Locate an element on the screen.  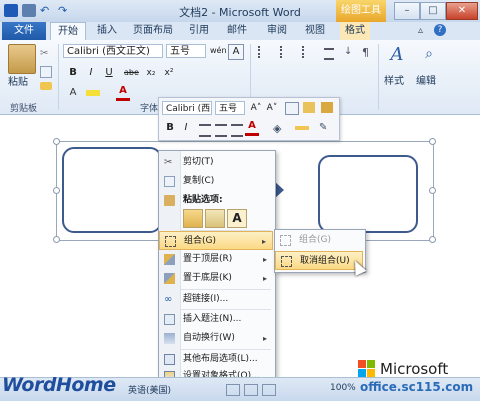
binoculars-icon: ⌕ is located at coordinates (429, 55).